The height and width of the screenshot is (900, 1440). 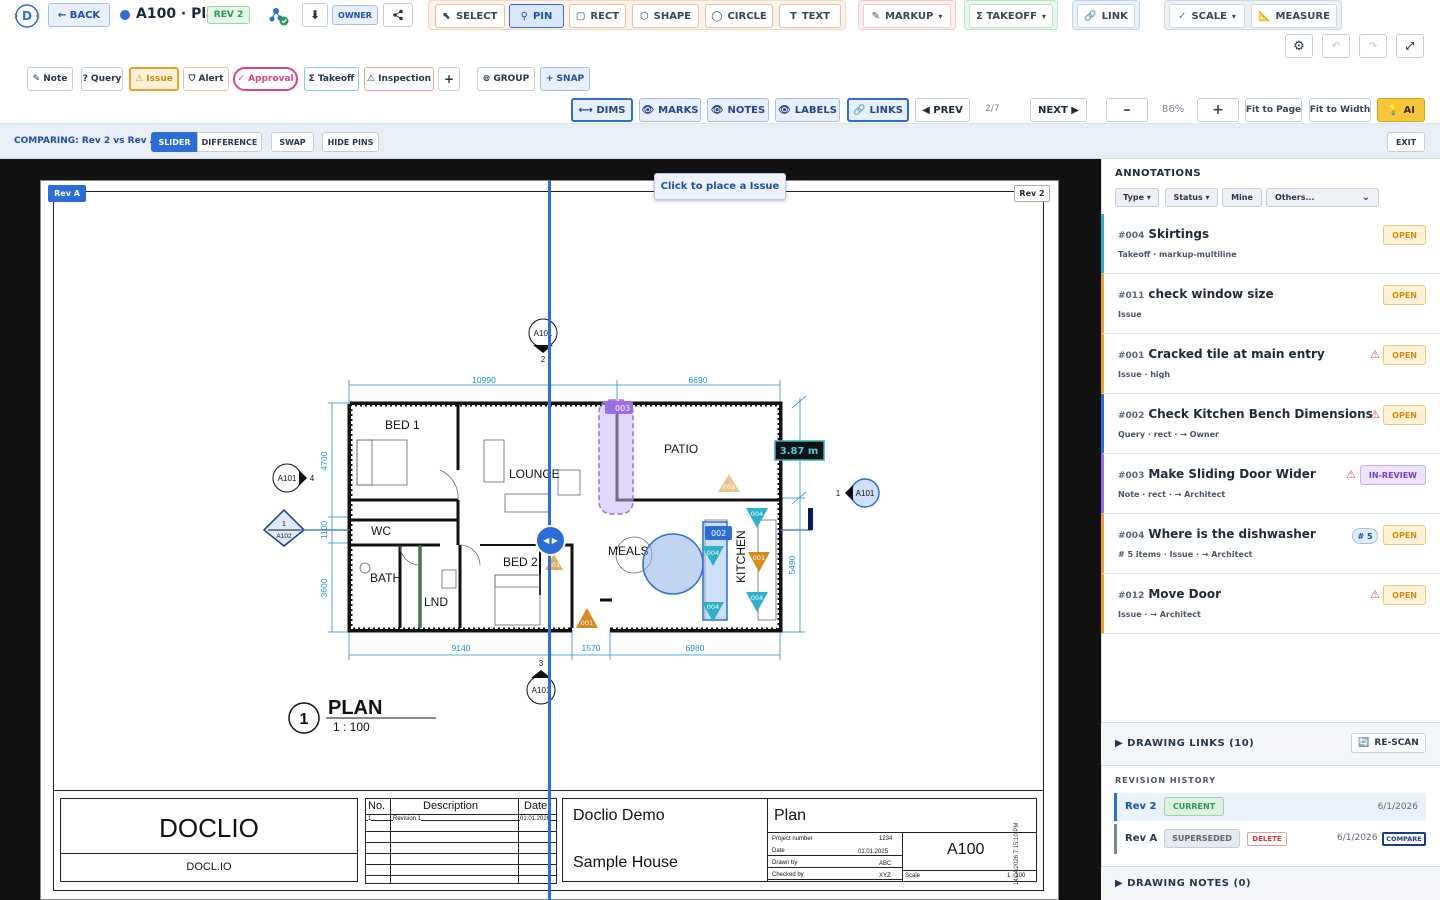 I want to click on room-lnd: LND, so click(x=436, y=602).